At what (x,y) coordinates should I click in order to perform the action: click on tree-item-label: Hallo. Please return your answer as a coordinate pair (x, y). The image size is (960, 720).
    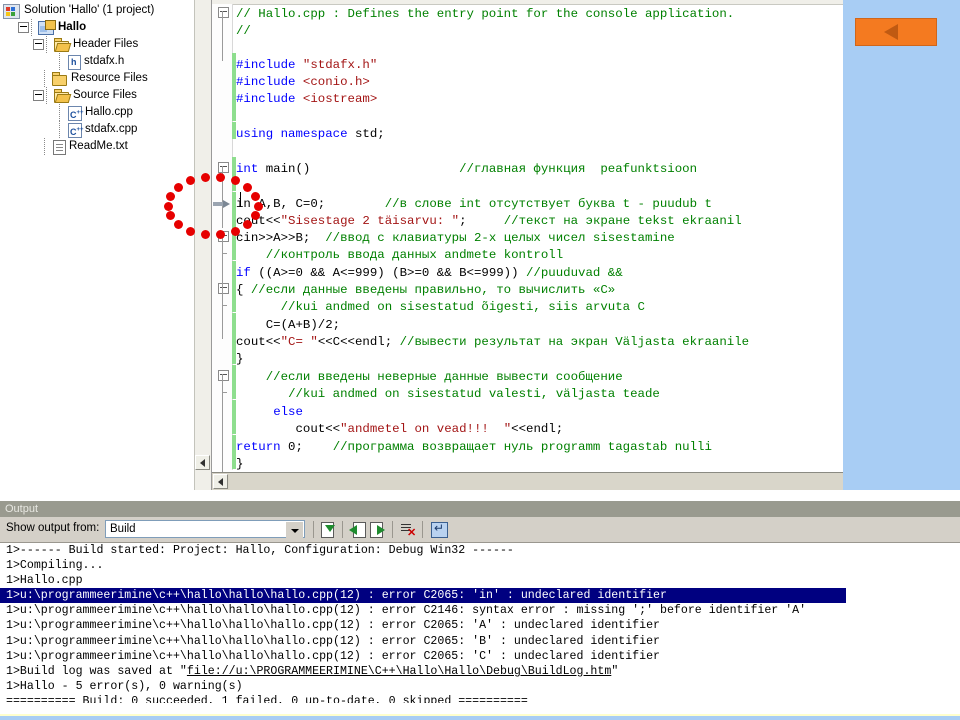
    Looking at the image, I should click on (72, 27).